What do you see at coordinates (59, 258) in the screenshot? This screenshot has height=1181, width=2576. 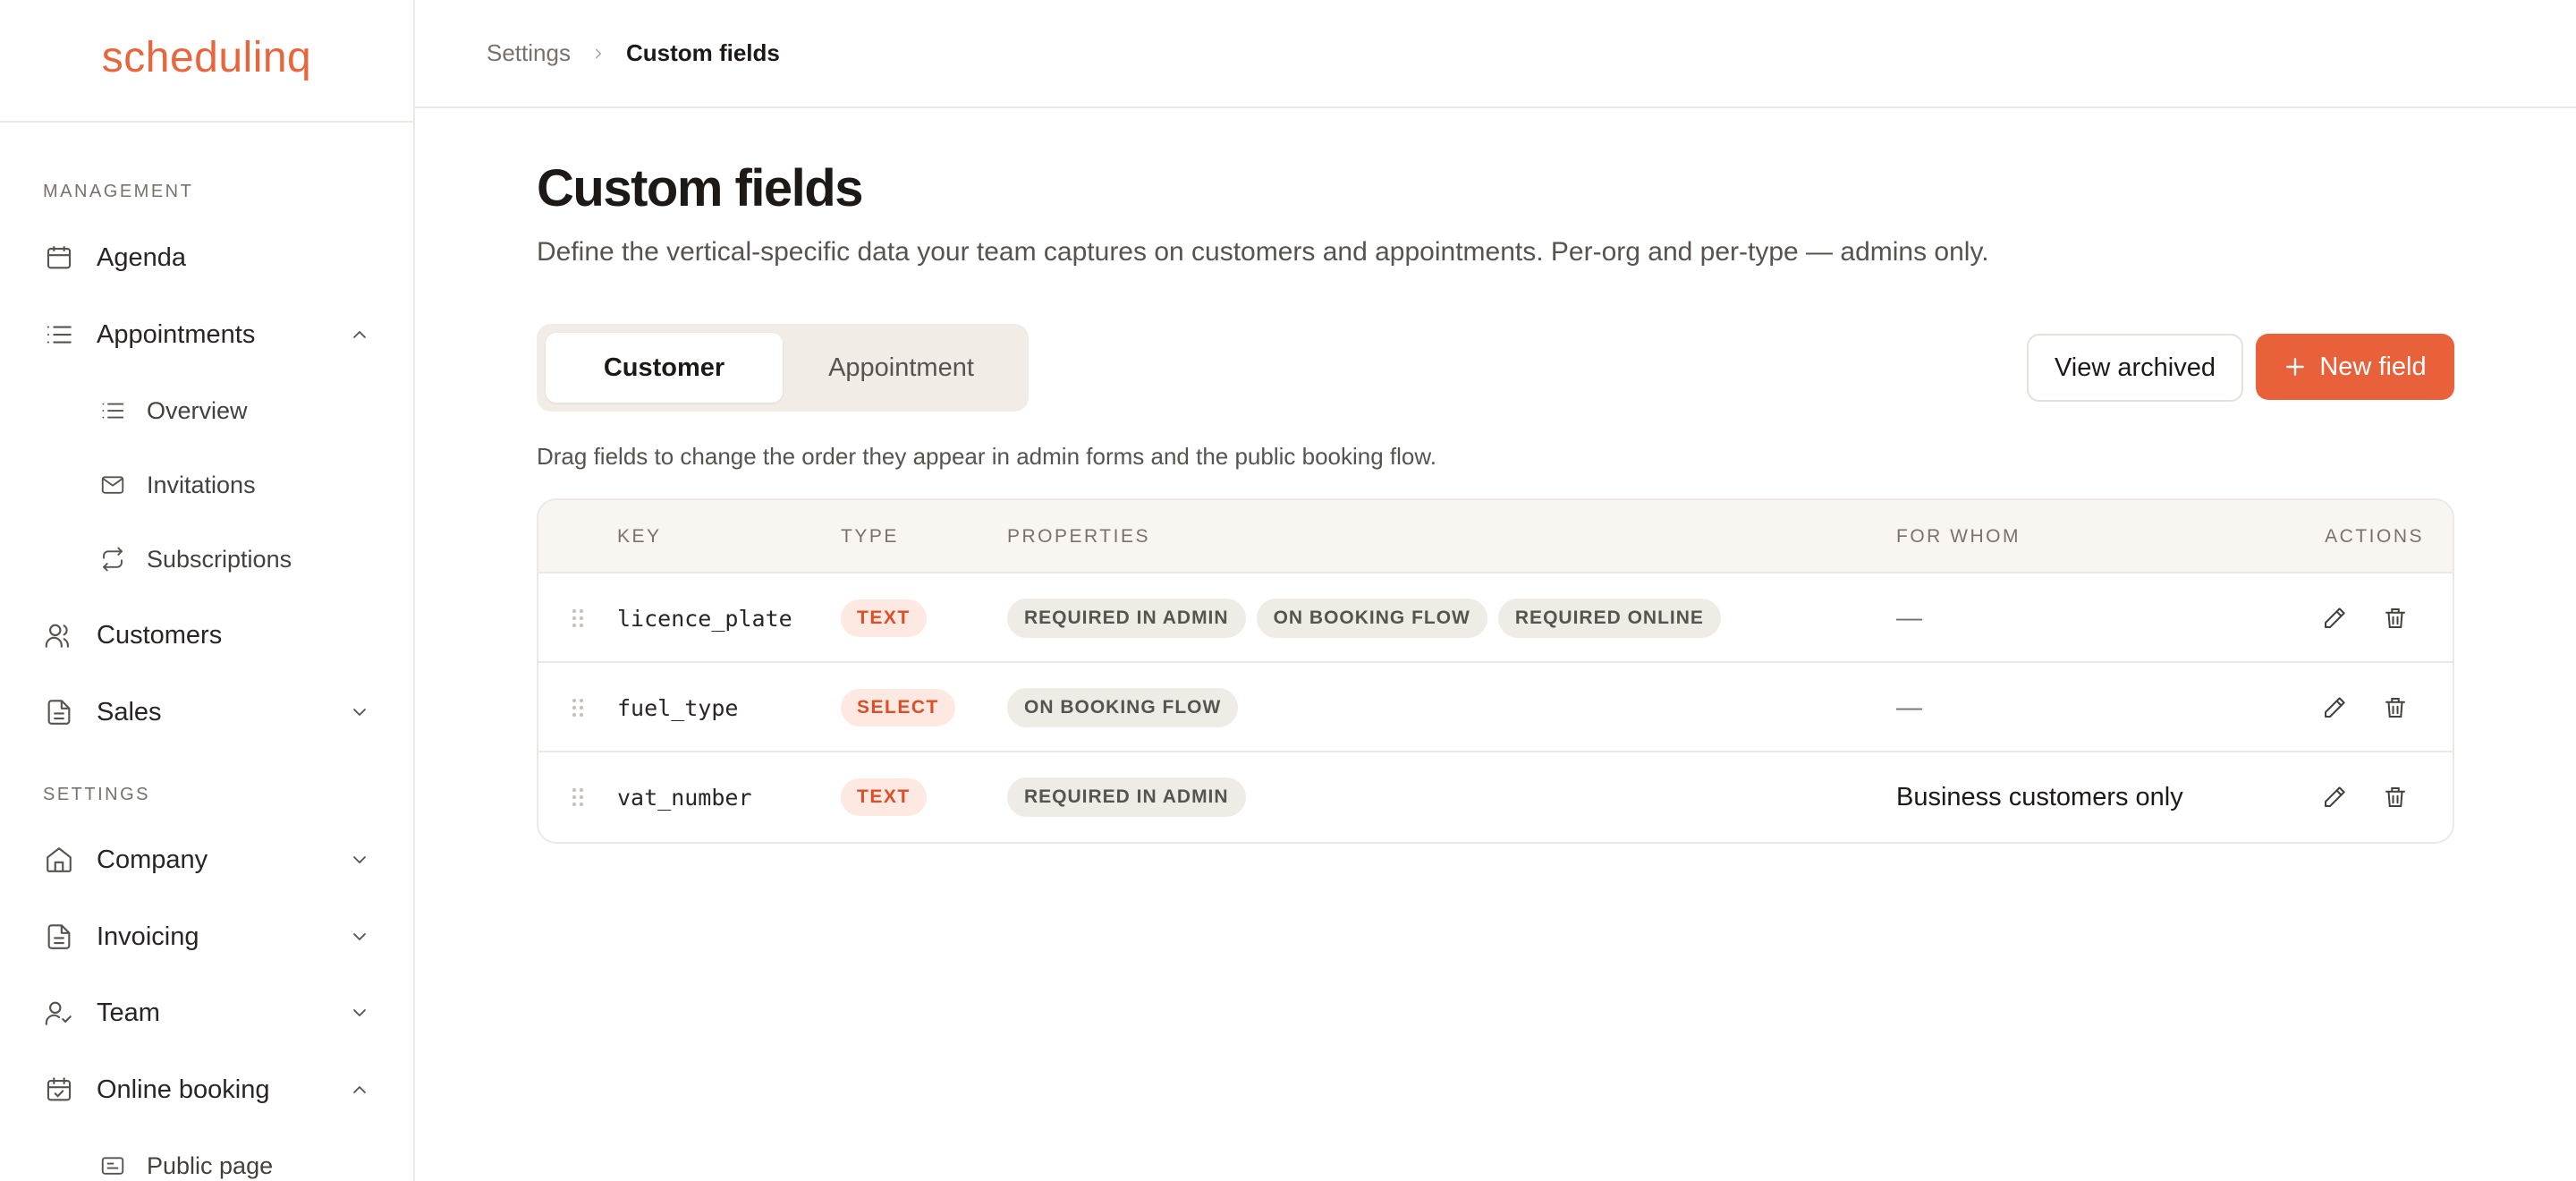 I see `calendar-icon` at bounding box center [59, 258].